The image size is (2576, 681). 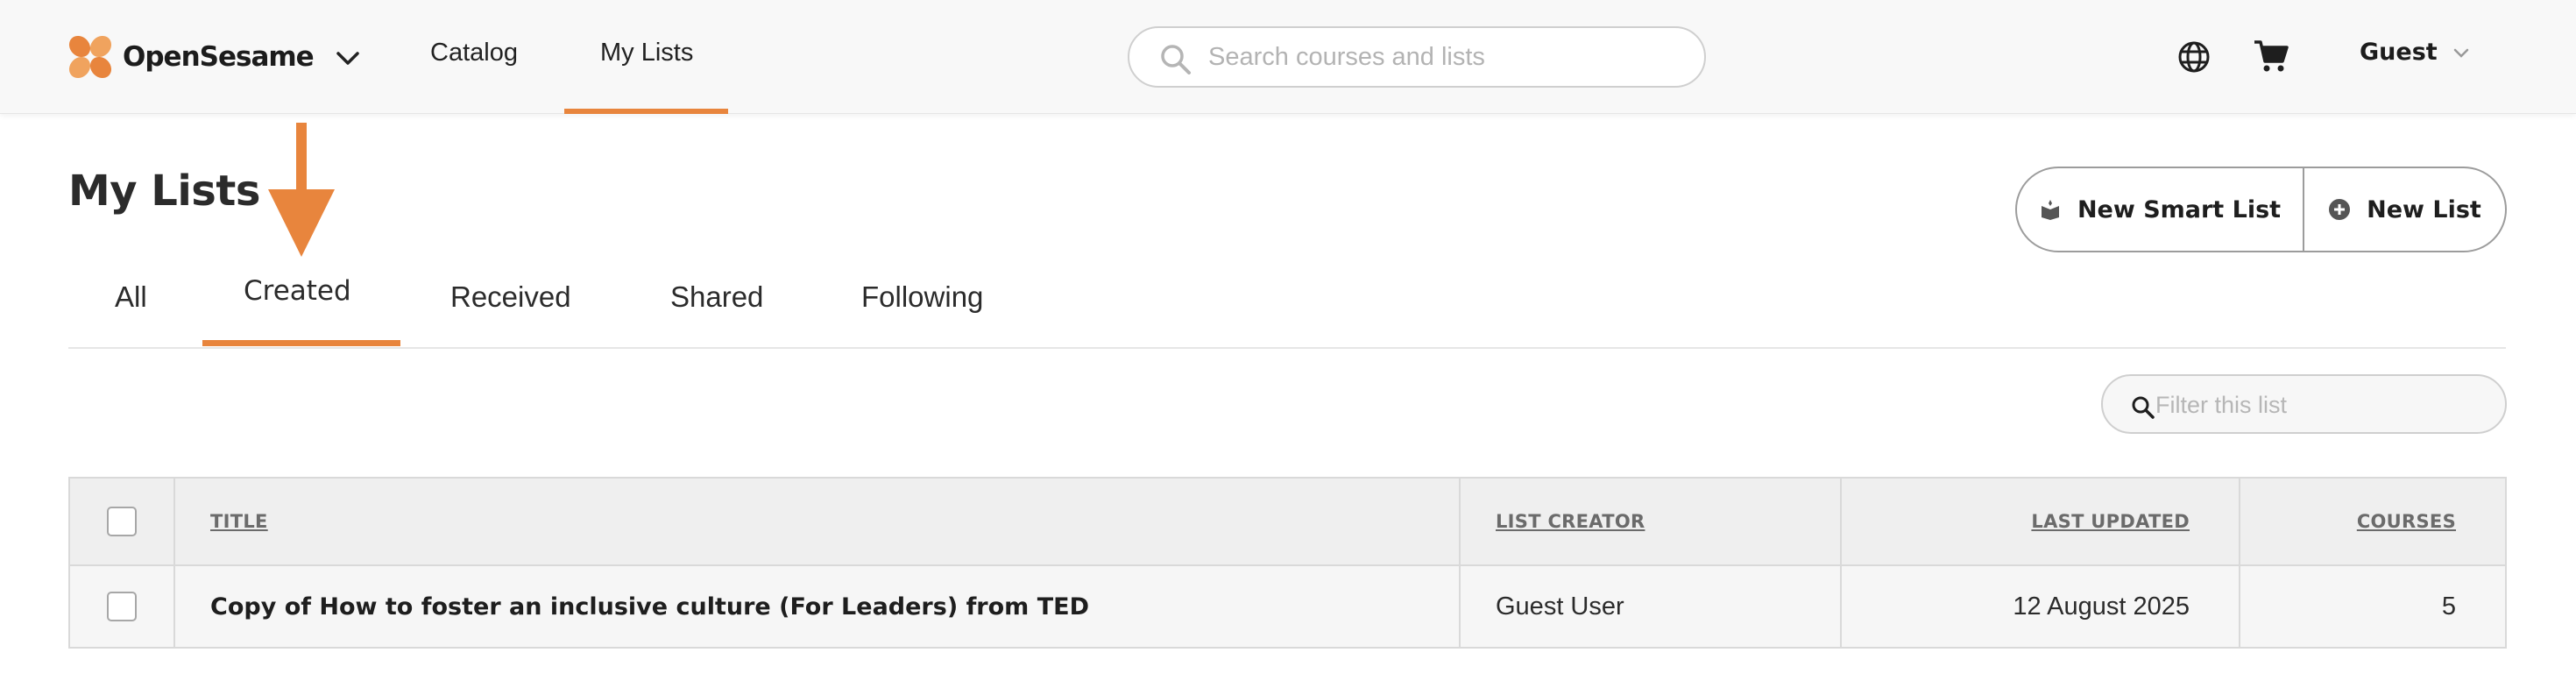 I want to click on row-courses-cell: 5, so click(x=2372, y=606).